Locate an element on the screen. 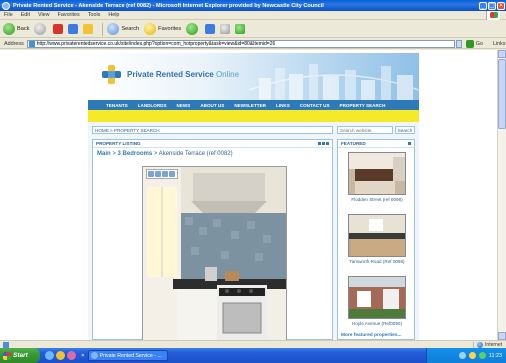 The image size is (506, 363). site-banner: Private Rented Service Online is located at coordinates (253, 76).